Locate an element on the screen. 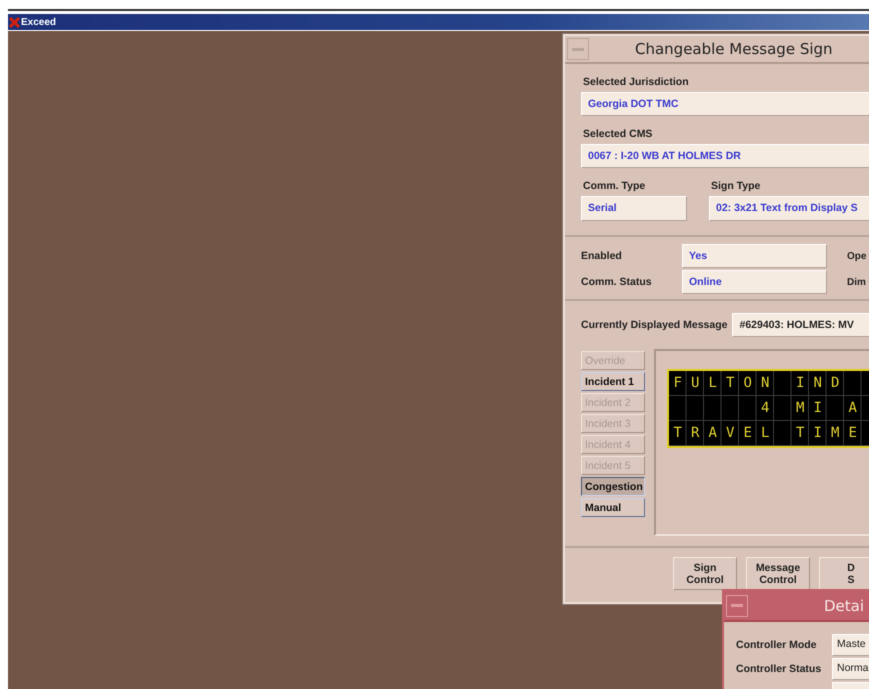 Image resolution: width=869 pixels, height=689 pixels. detail-field: Norma is located at coordinates (850, 669).